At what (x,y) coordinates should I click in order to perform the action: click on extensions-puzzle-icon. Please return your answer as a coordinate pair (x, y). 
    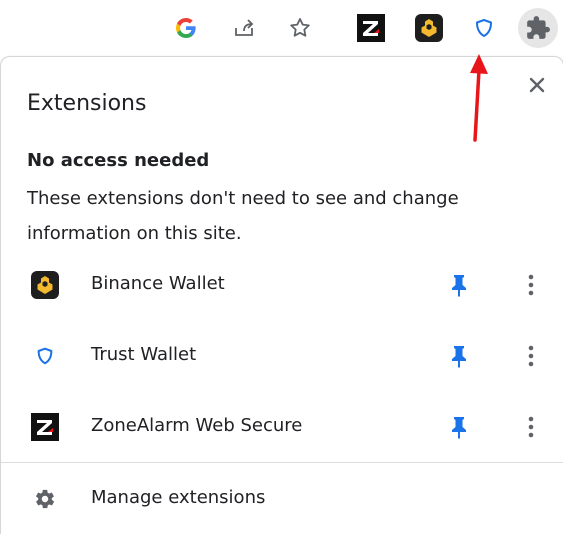
    Looking at the image, I should click on (538, 28).